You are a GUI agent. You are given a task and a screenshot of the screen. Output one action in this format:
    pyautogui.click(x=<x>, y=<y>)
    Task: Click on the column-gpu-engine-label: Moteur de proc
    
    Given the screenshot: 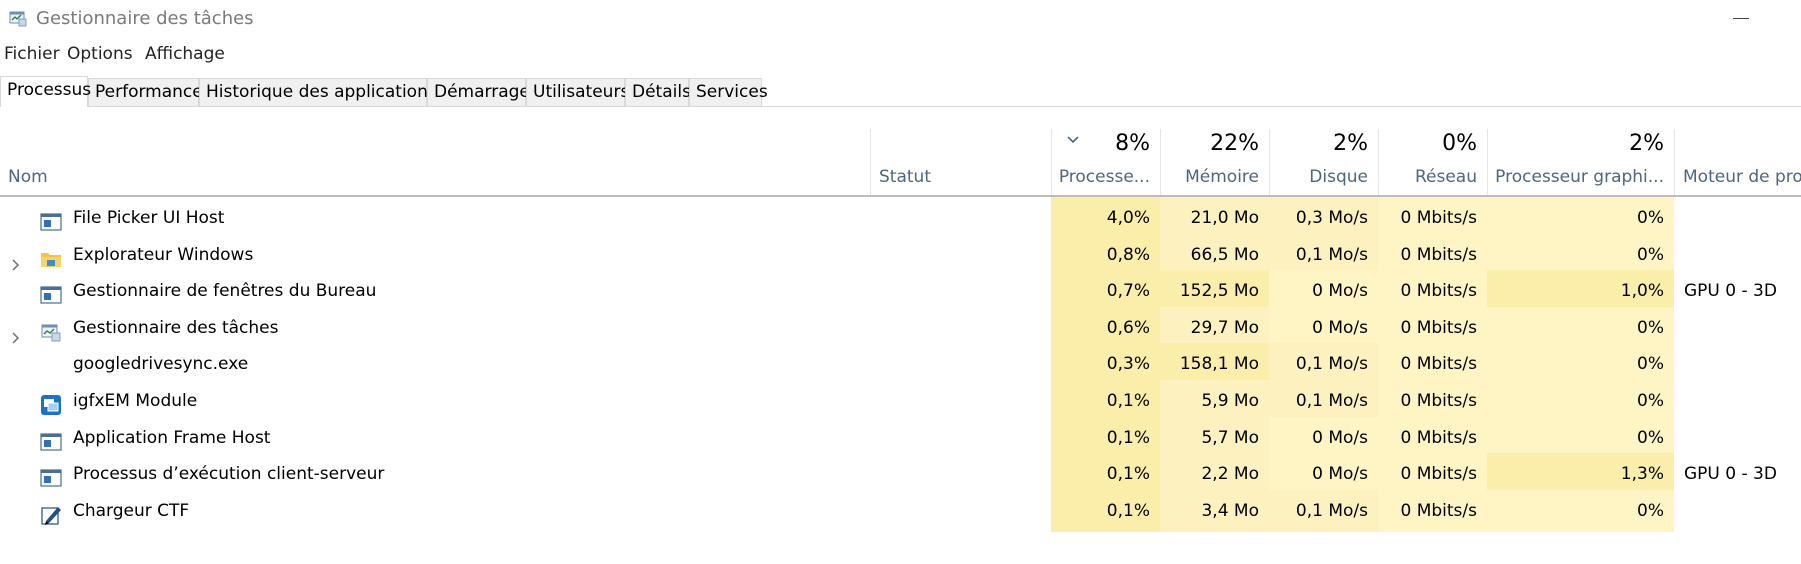 What is the action you would take?
    pyautogui.click(x=1742, y=177)
    